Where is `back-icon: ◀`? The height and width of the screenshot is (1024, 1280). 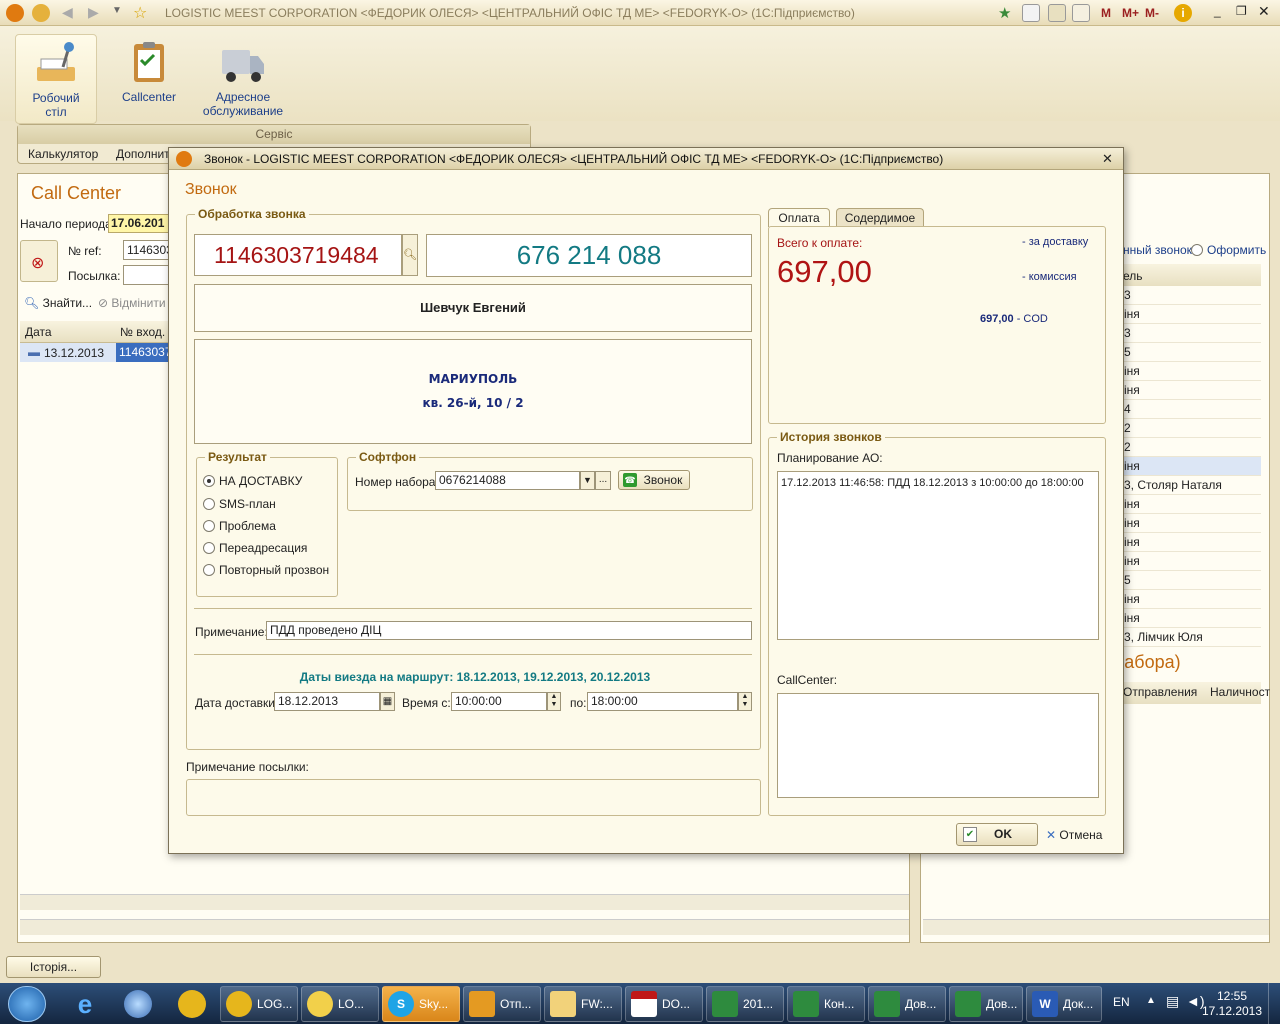
back-icon: ◀ is located at coordinates (67, 12).